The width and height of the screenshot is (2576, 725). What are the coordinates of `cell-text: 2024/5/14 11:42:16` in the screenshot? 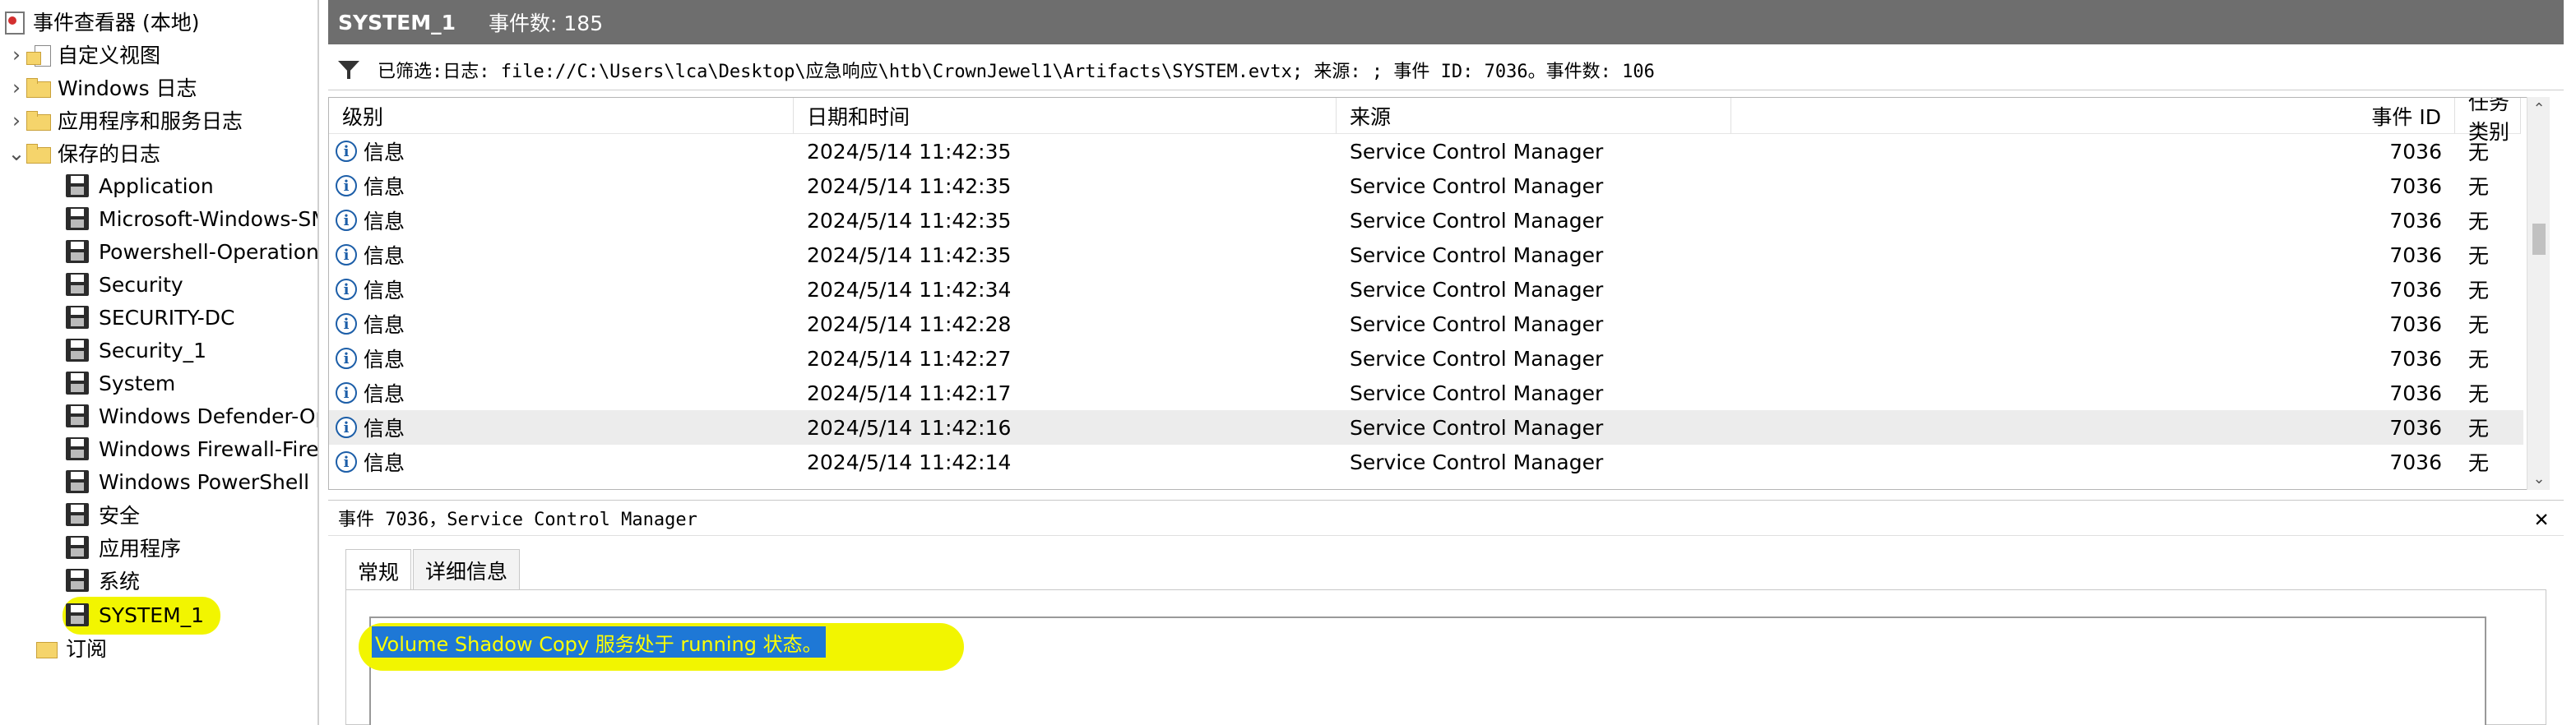 It's located at (910, 427).